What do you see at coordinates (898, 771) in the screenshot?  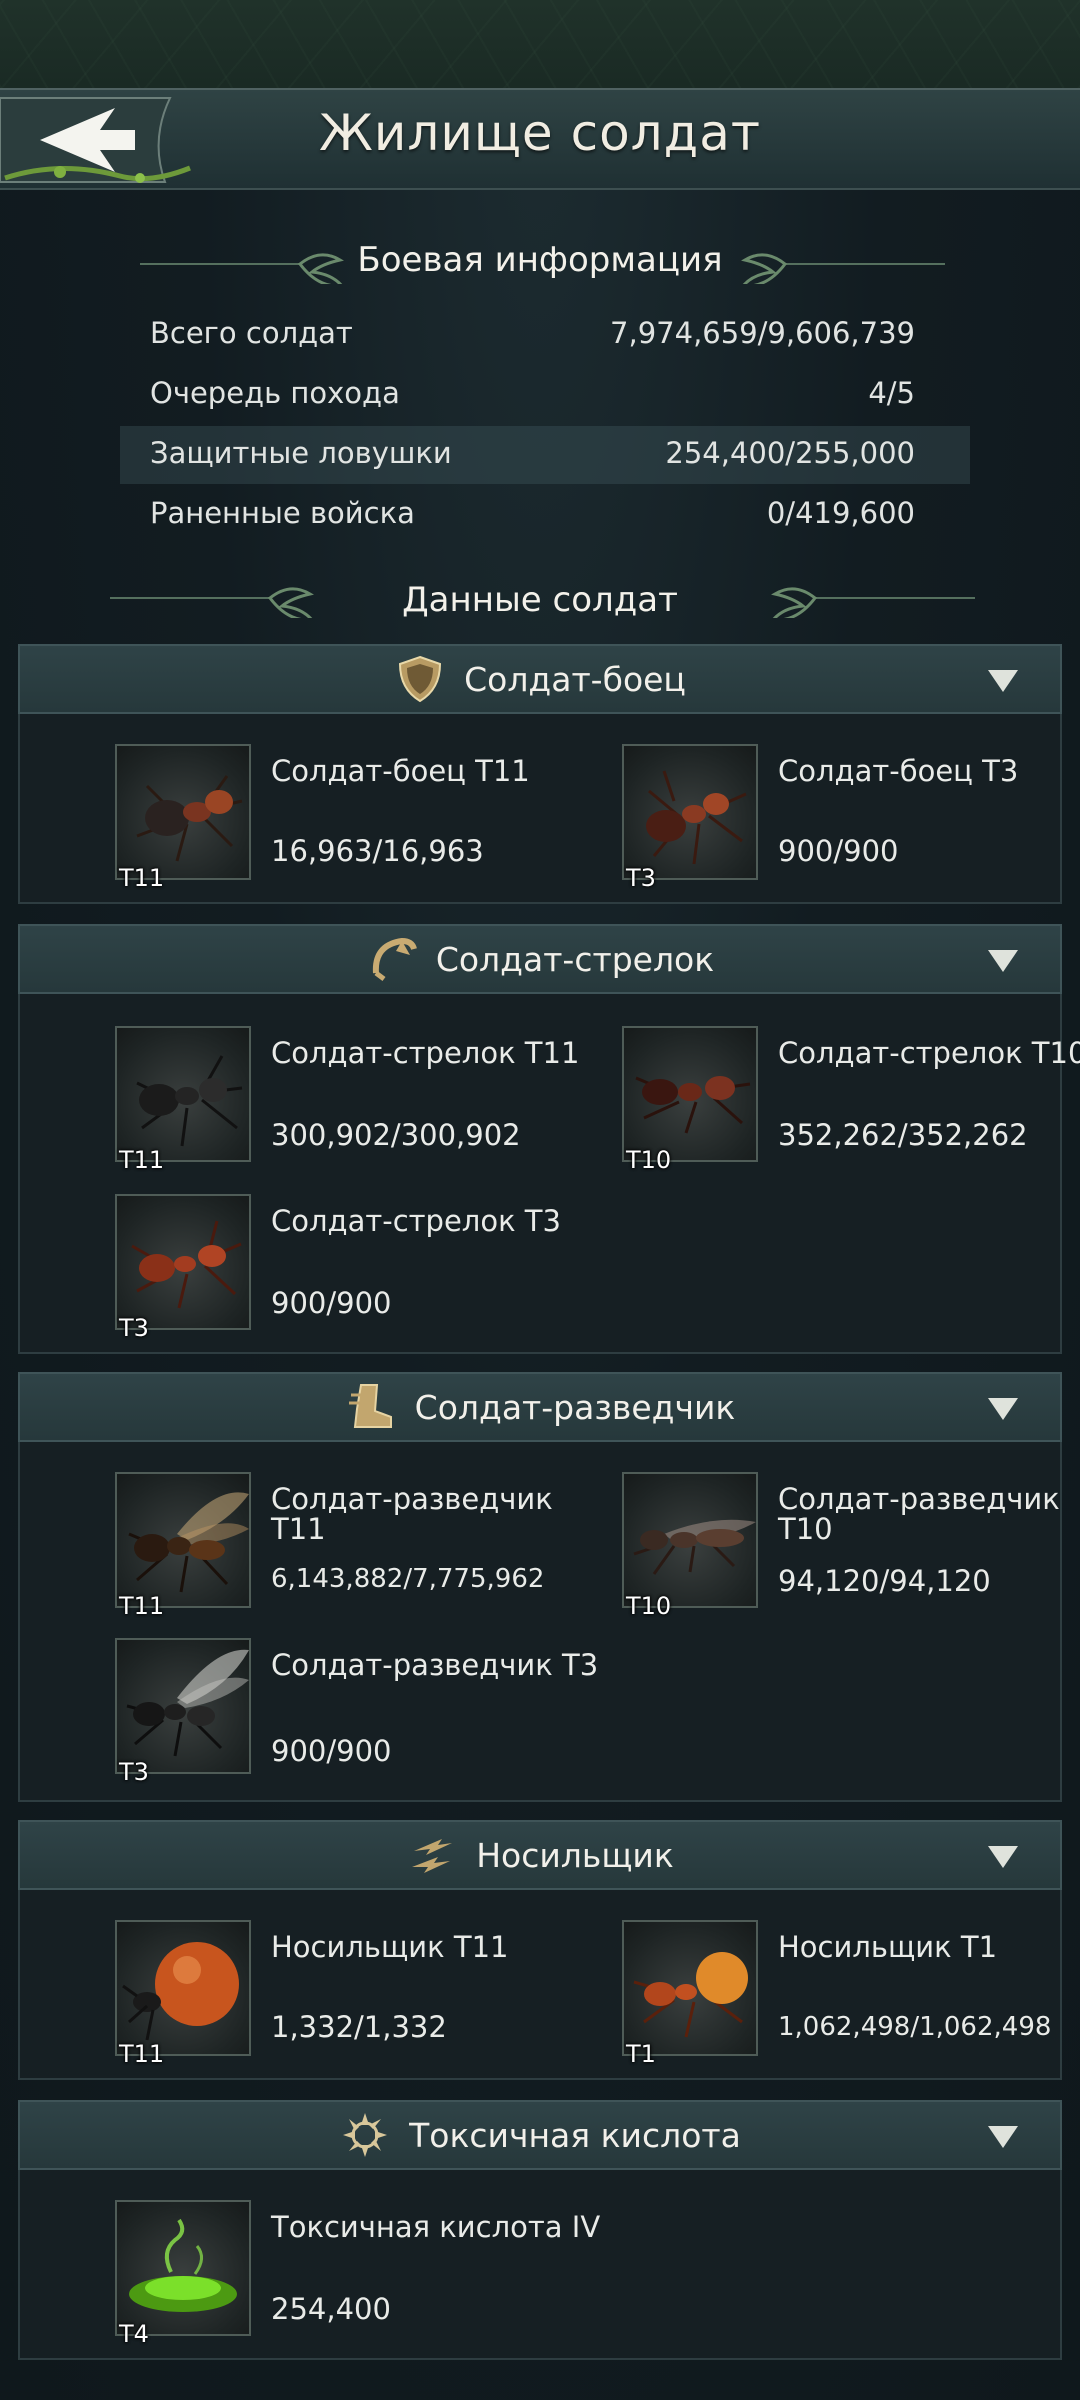 I see `unit-name: Солдат-боец T3` at bounding box center [898, 771].